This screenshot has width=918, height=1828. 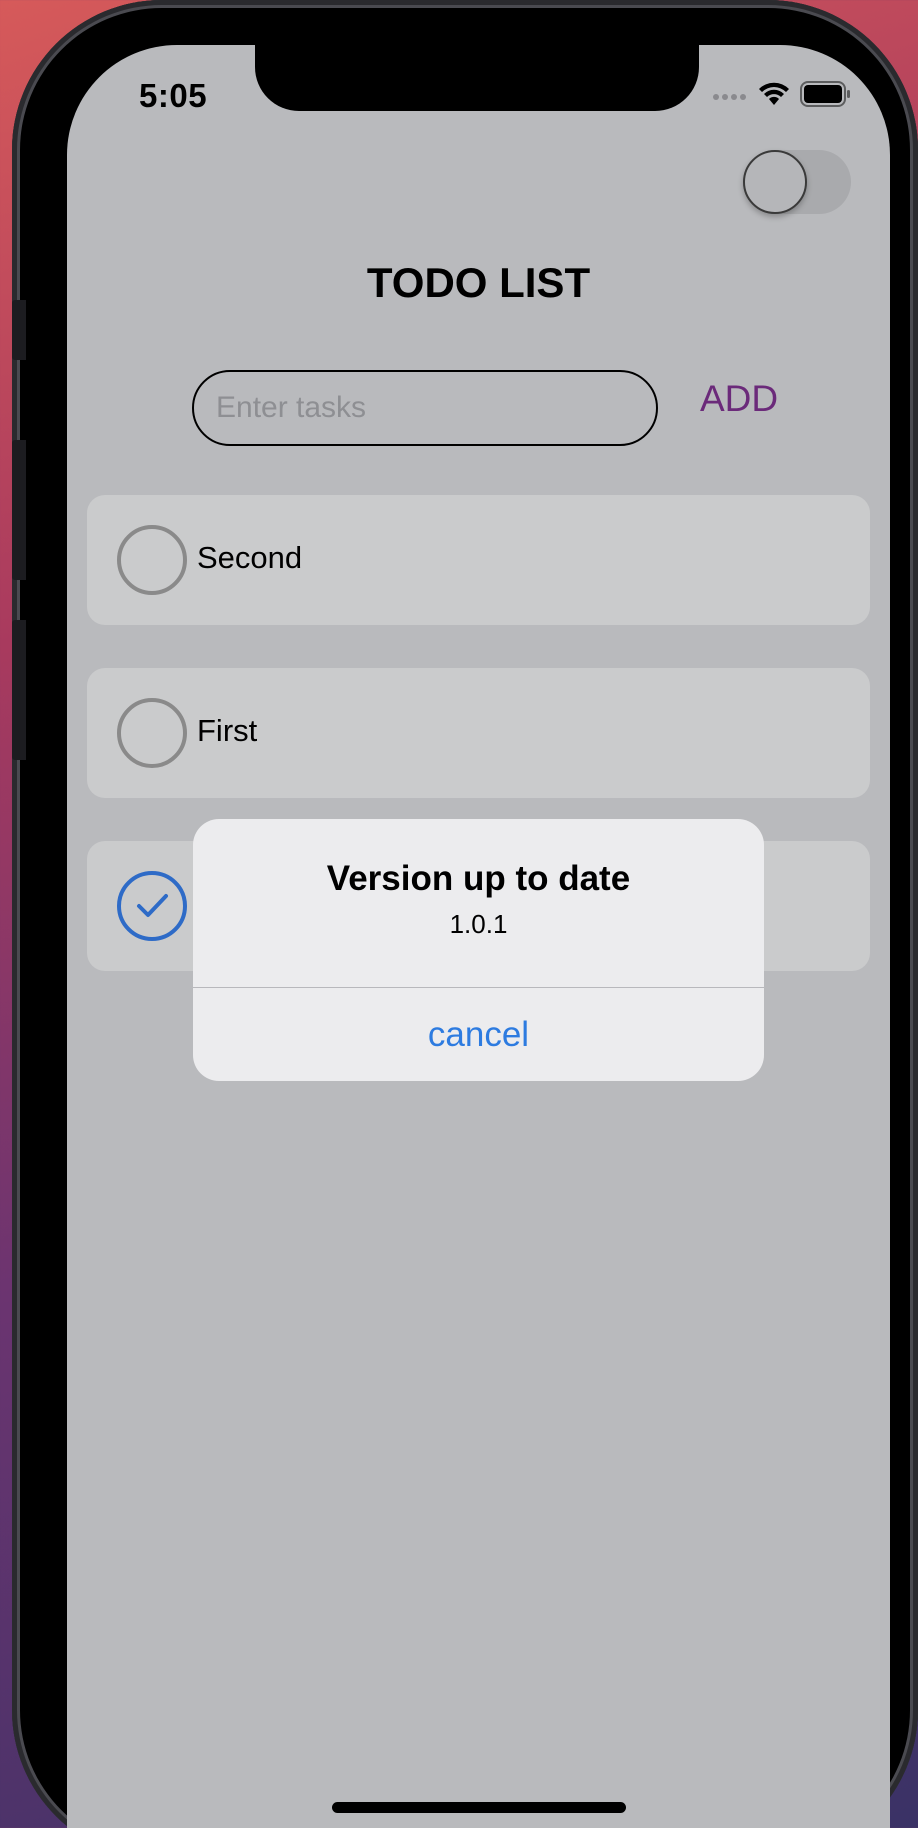 What do you see at coordinates (478, 950) in the screenshot?
I see `version-alert-dialog: Version up to date 1.0.1 cancel` at bounding box center [478, 950].